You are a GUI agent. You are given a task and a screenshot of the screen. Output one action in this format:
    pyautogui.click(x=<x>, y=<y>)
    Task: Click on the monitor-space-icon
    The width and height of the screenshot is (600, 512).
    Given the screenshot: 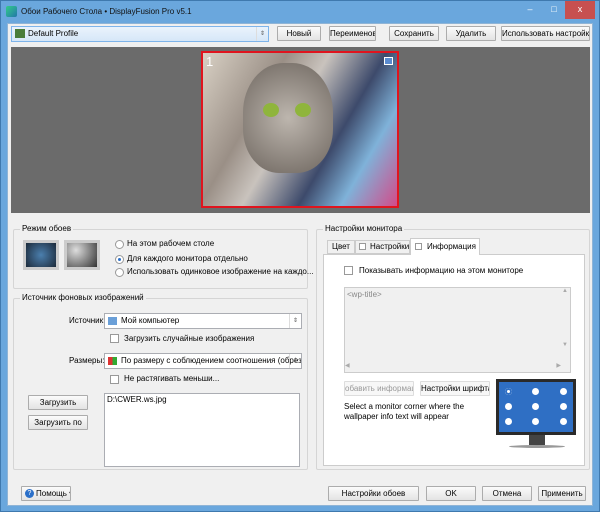 What is the action you would take?
    pyautogui.click(x=82, y=255)
    